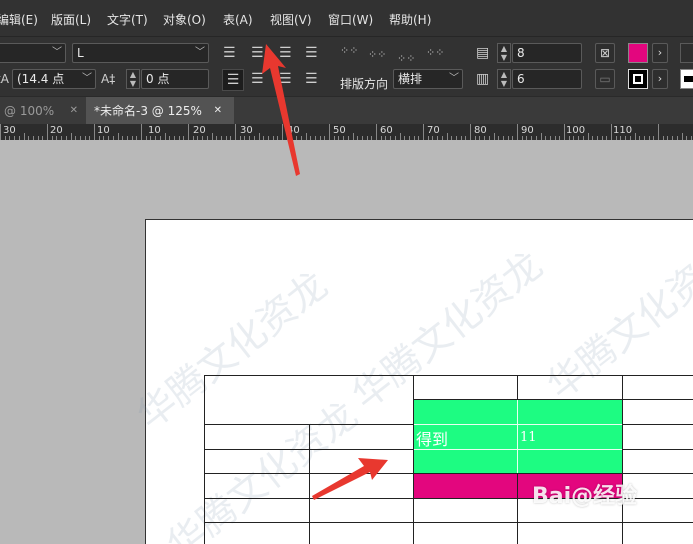  Describe the element at coordinates (238, 19) in the screenshot. I see `menu-table: 表(A)` at that location.